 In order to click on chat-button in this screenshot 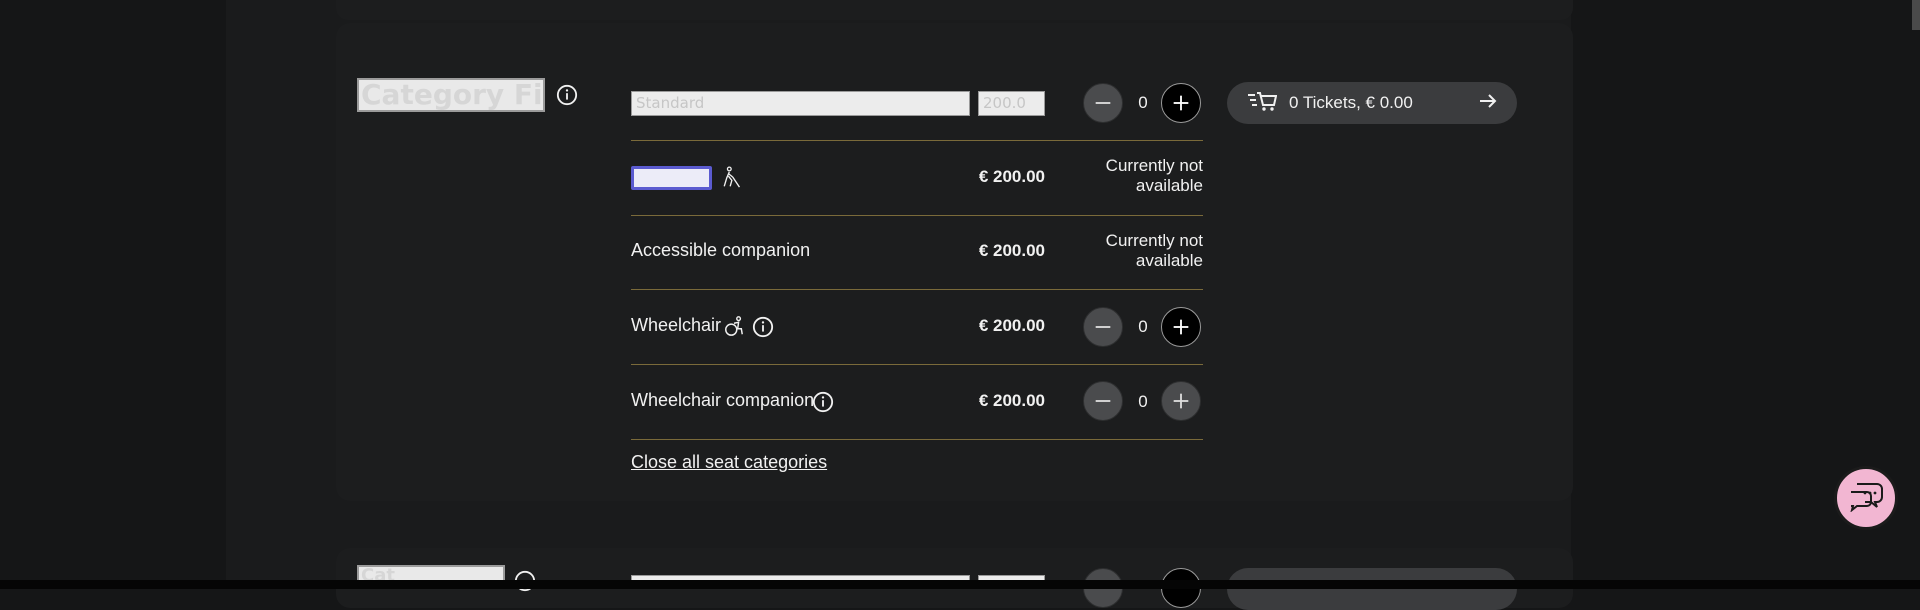, I will do `click(1866, 498)`.